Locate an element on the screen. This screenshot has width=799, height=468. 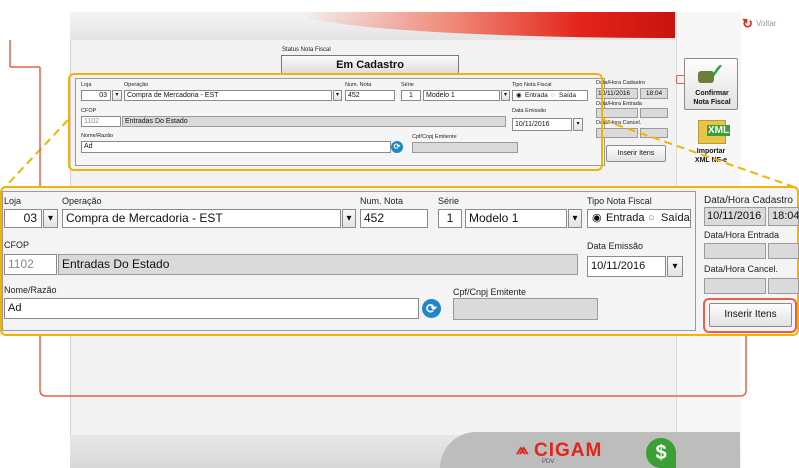
operacao-label: Operação is located at coordinates (82, 201).